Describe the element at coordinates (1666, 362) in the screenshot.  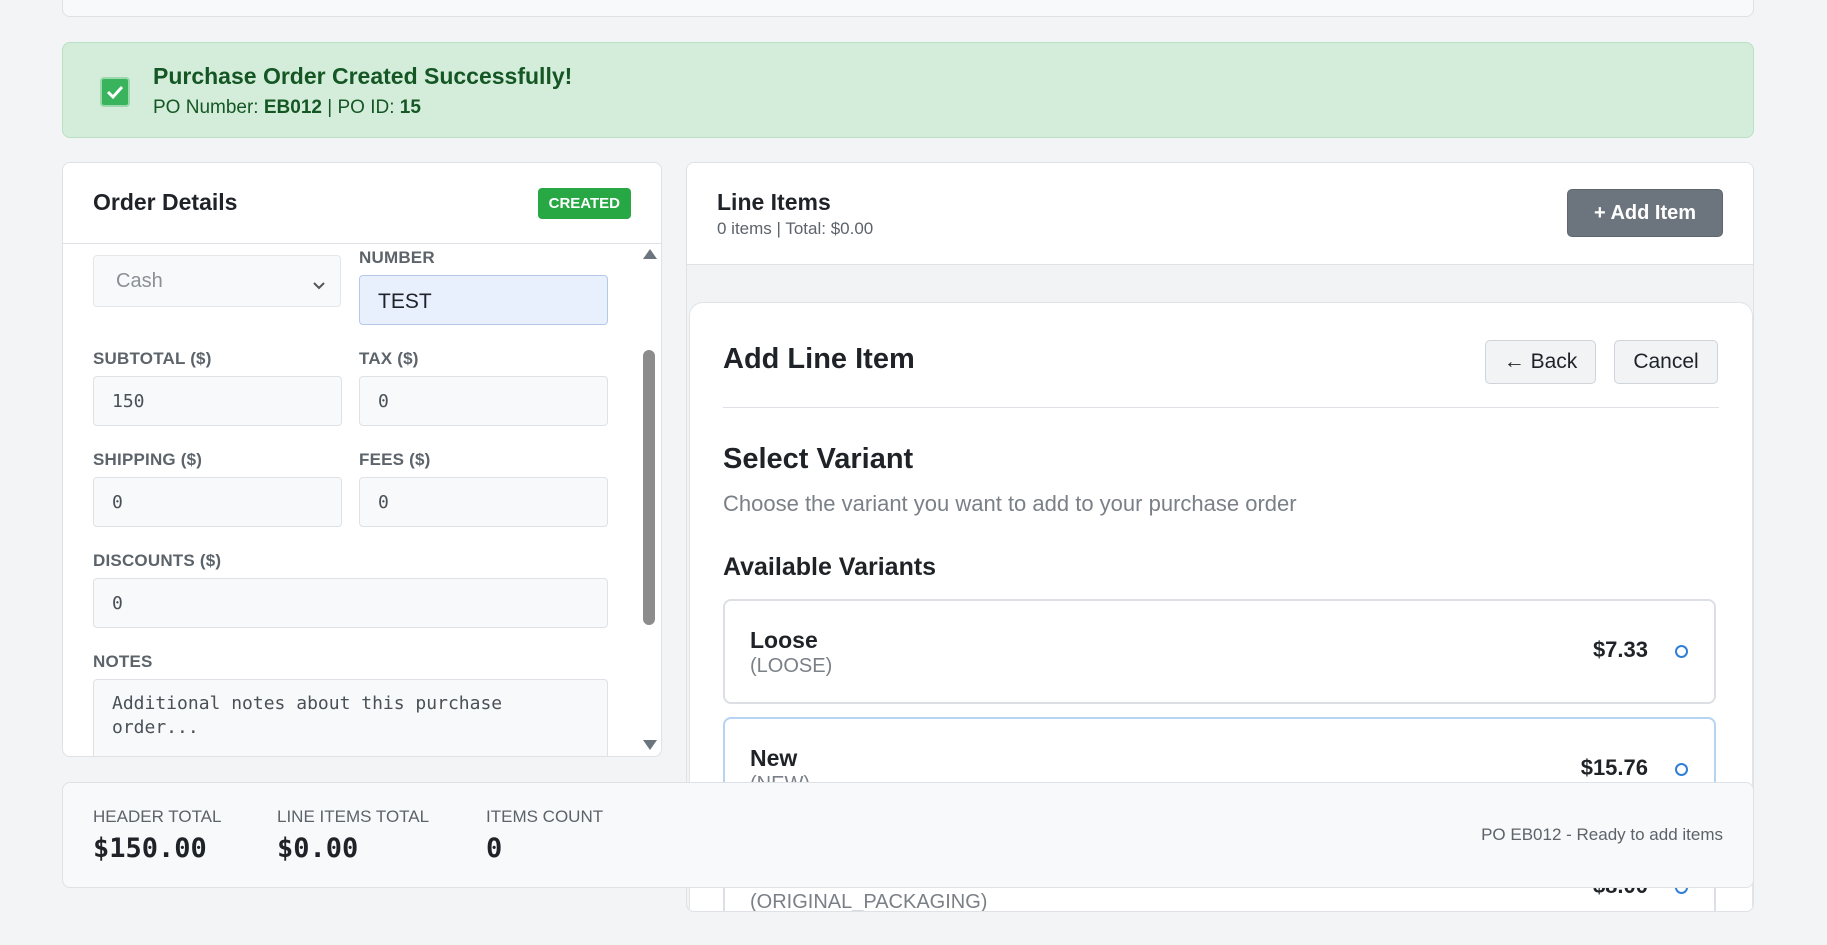
I see `cancel-button: Cancel` at that location.